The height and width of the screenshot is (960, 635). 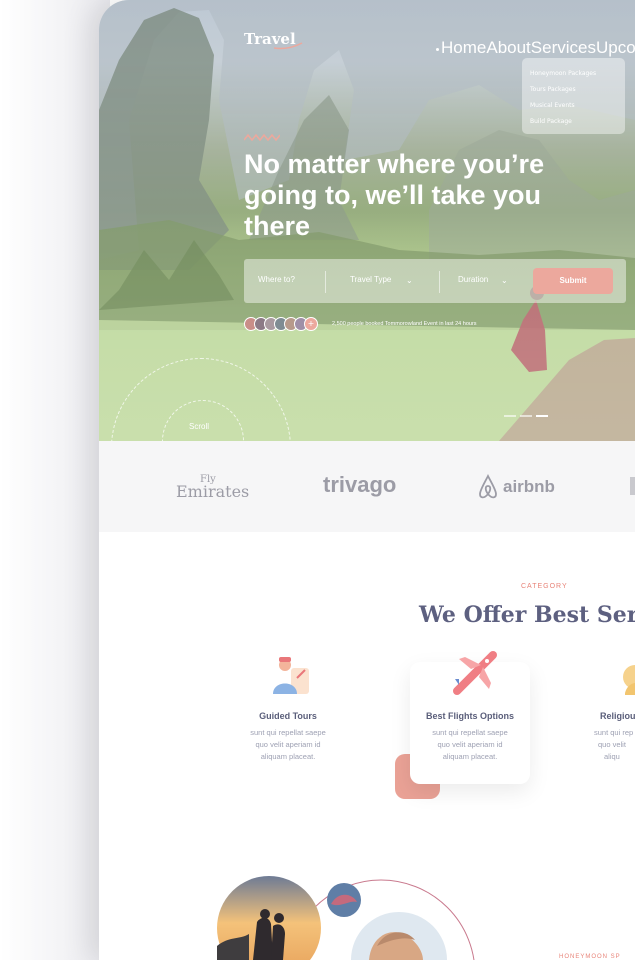 What do you see at coordinates (577, 122) in the screenshot?
I see `dropdown-item-build: Build Package` at bounding box center [577, 122].